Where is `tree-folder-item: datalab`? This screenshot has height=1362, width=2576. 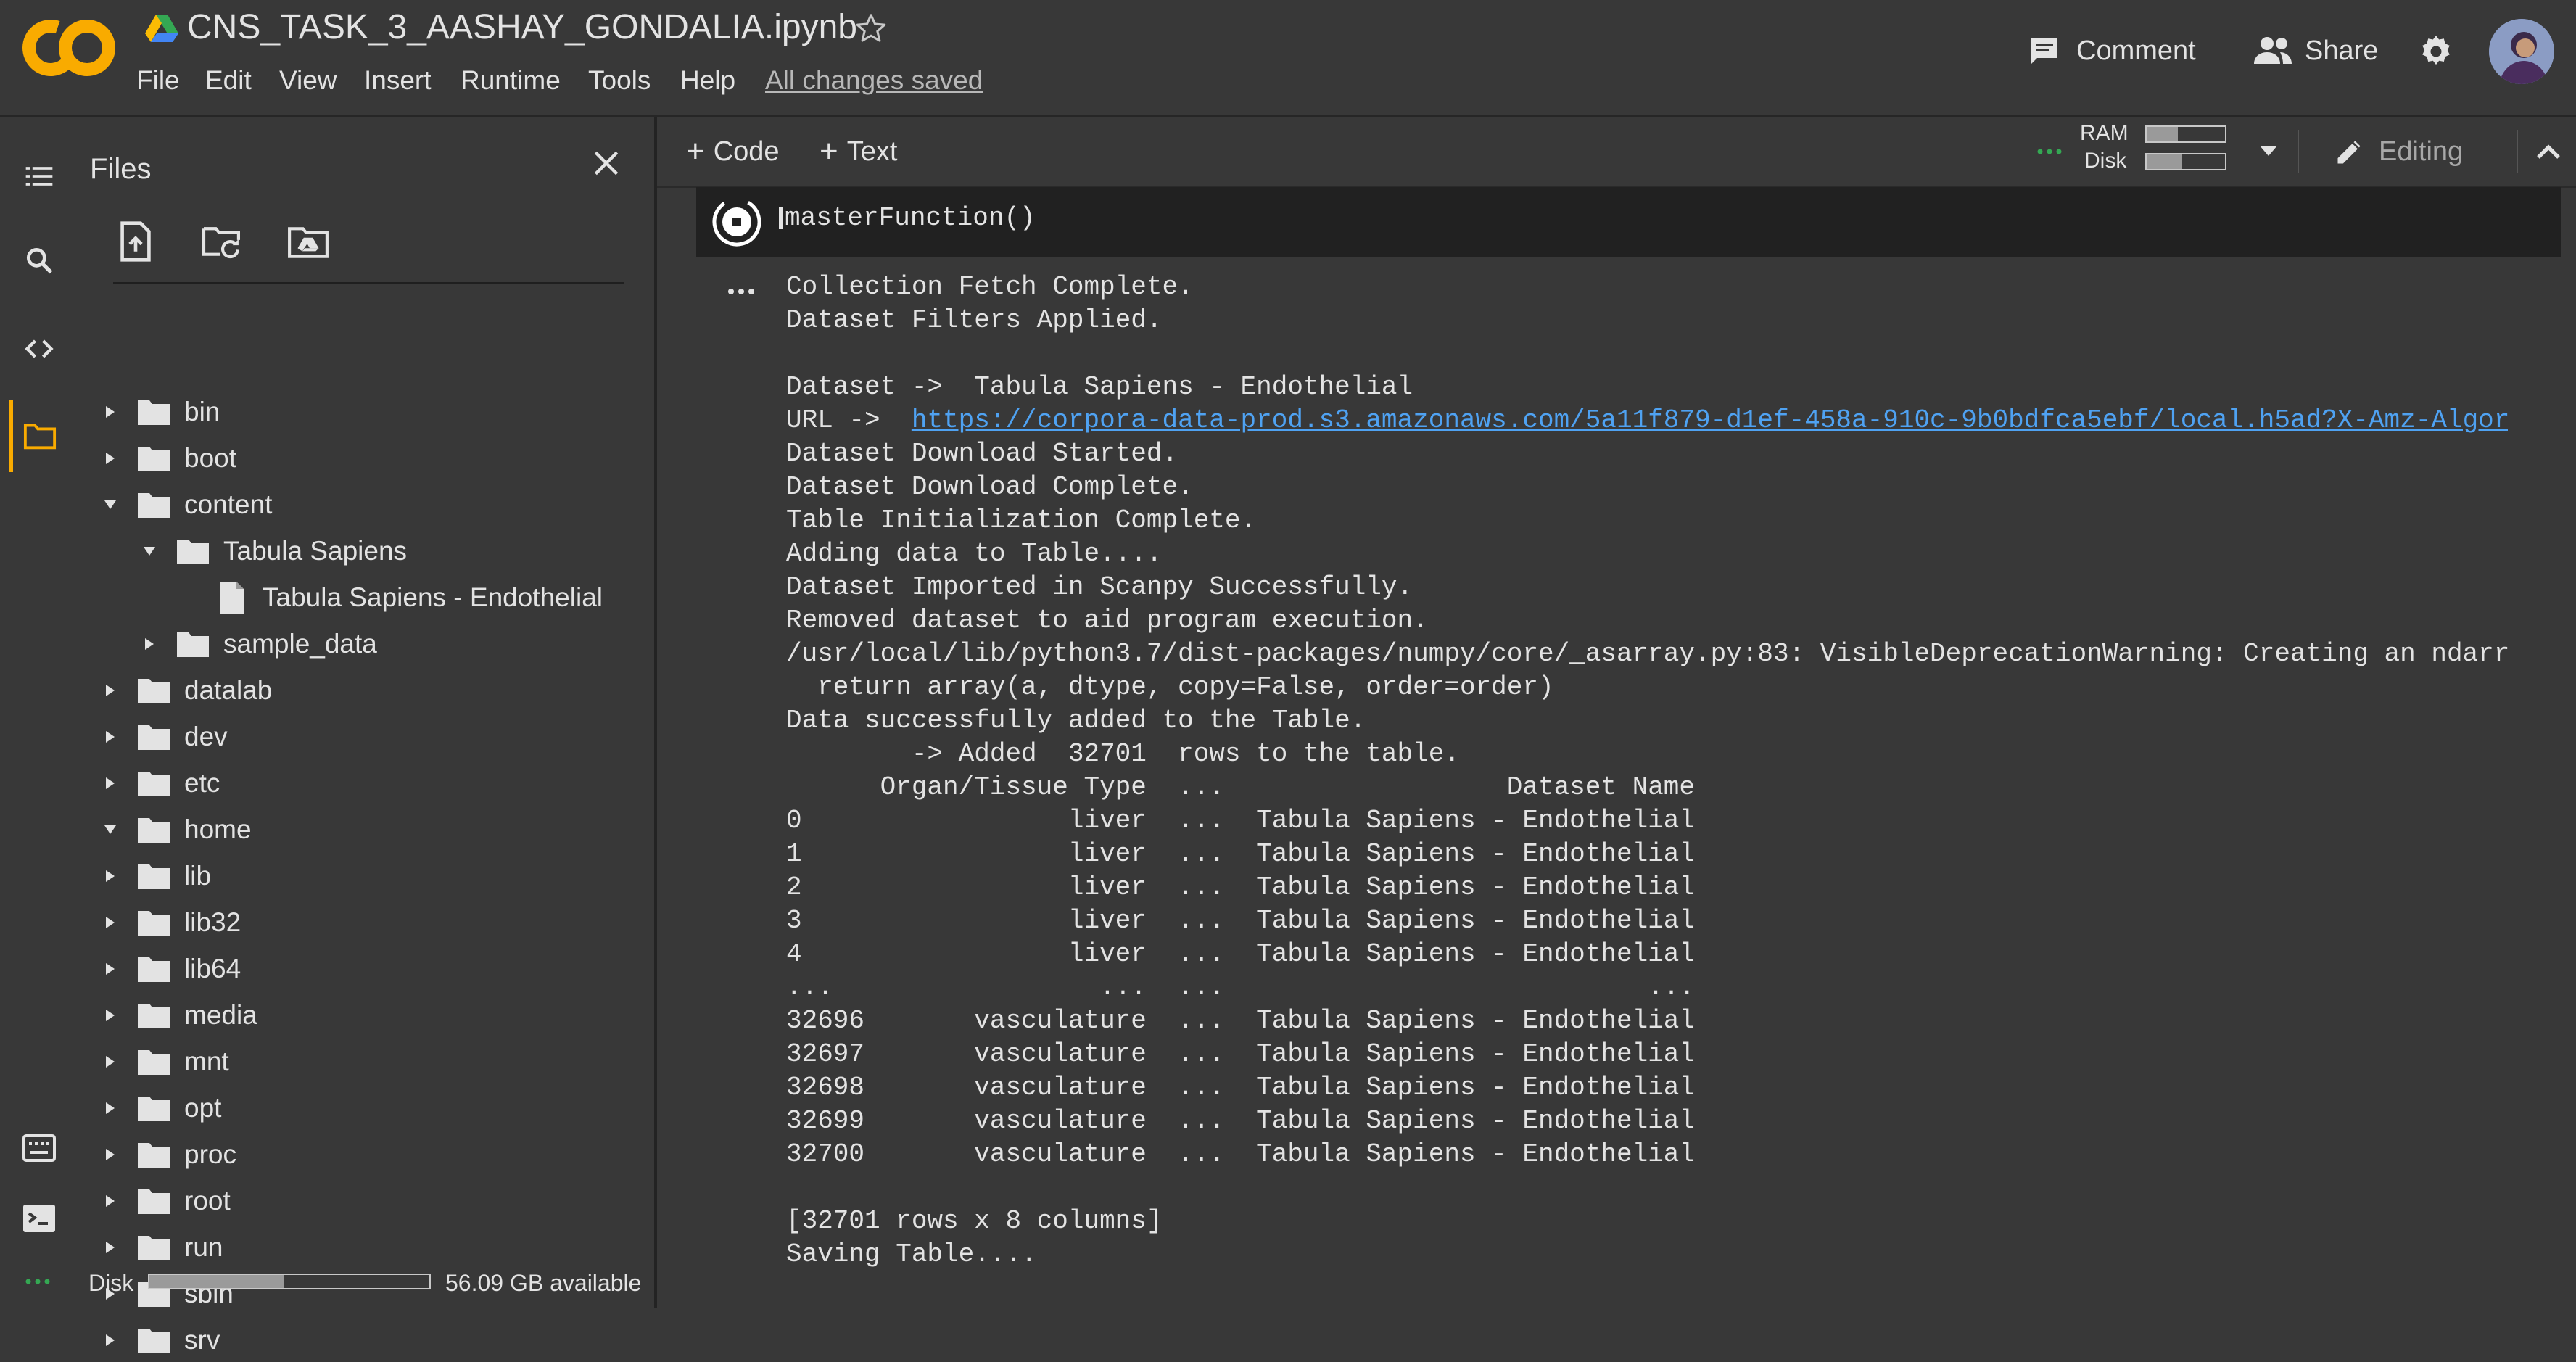
tree-folder-item: datalab is located at coordinates (184, 690).